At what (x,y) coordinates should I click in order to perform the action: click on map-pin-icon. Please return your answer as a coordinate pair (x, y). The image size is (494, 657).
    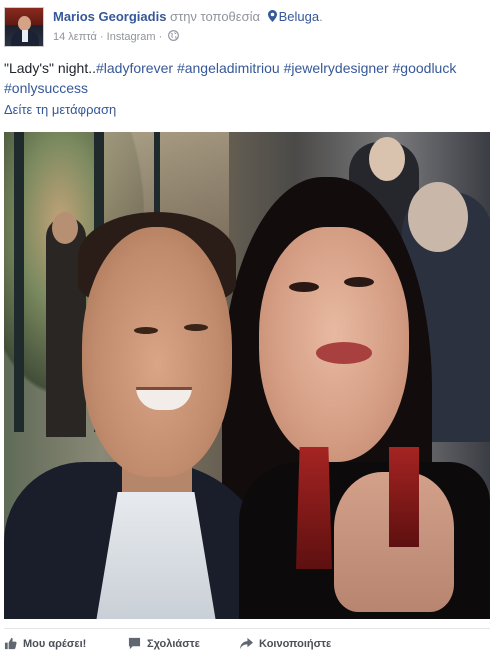
    Looking at the image, I should click on (272, 16).